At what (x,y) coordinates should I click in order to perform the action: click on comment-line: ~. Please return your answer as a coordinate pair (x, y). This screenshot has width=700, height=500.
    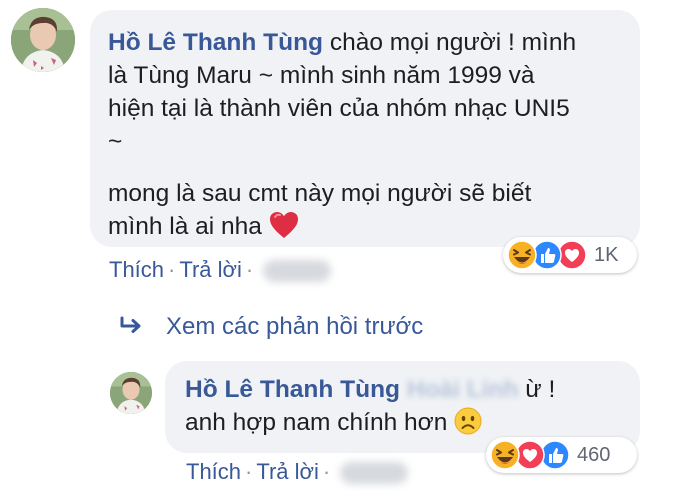
    Looking at the image, I should click on (115, 141).